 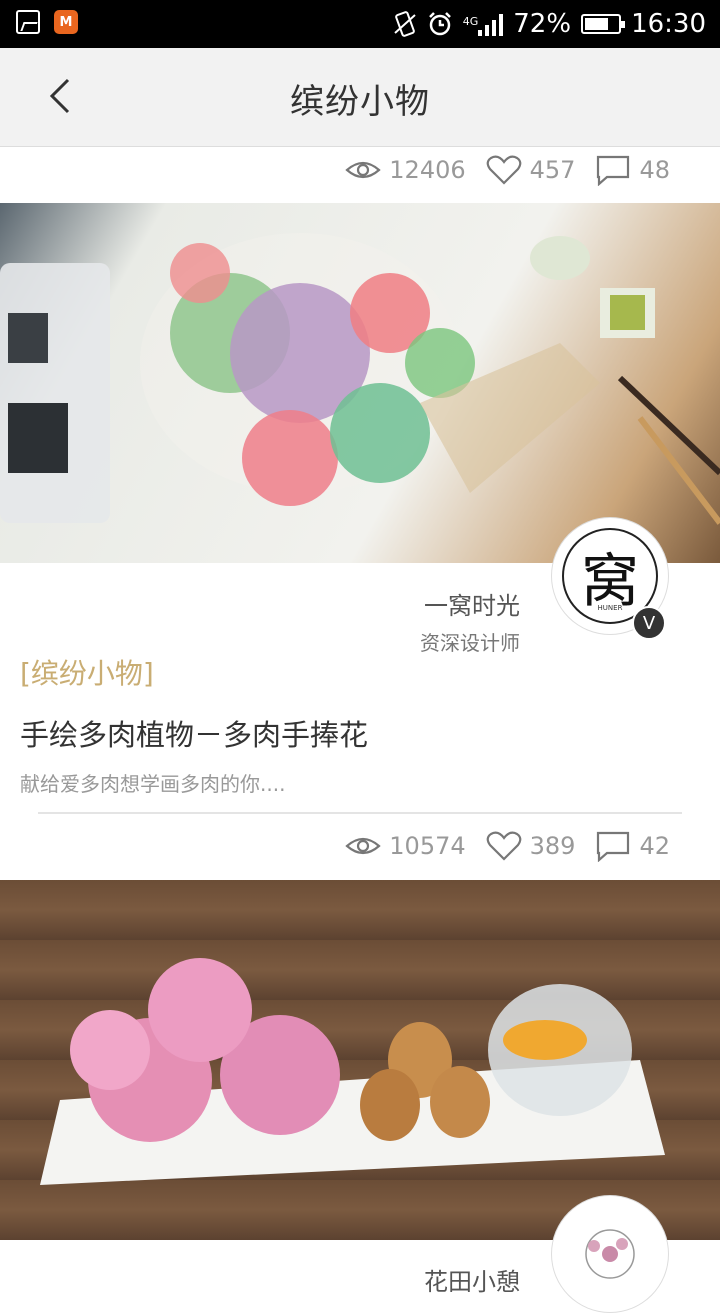 I want to click on likes-count: 457, so click(x=552, y=170).